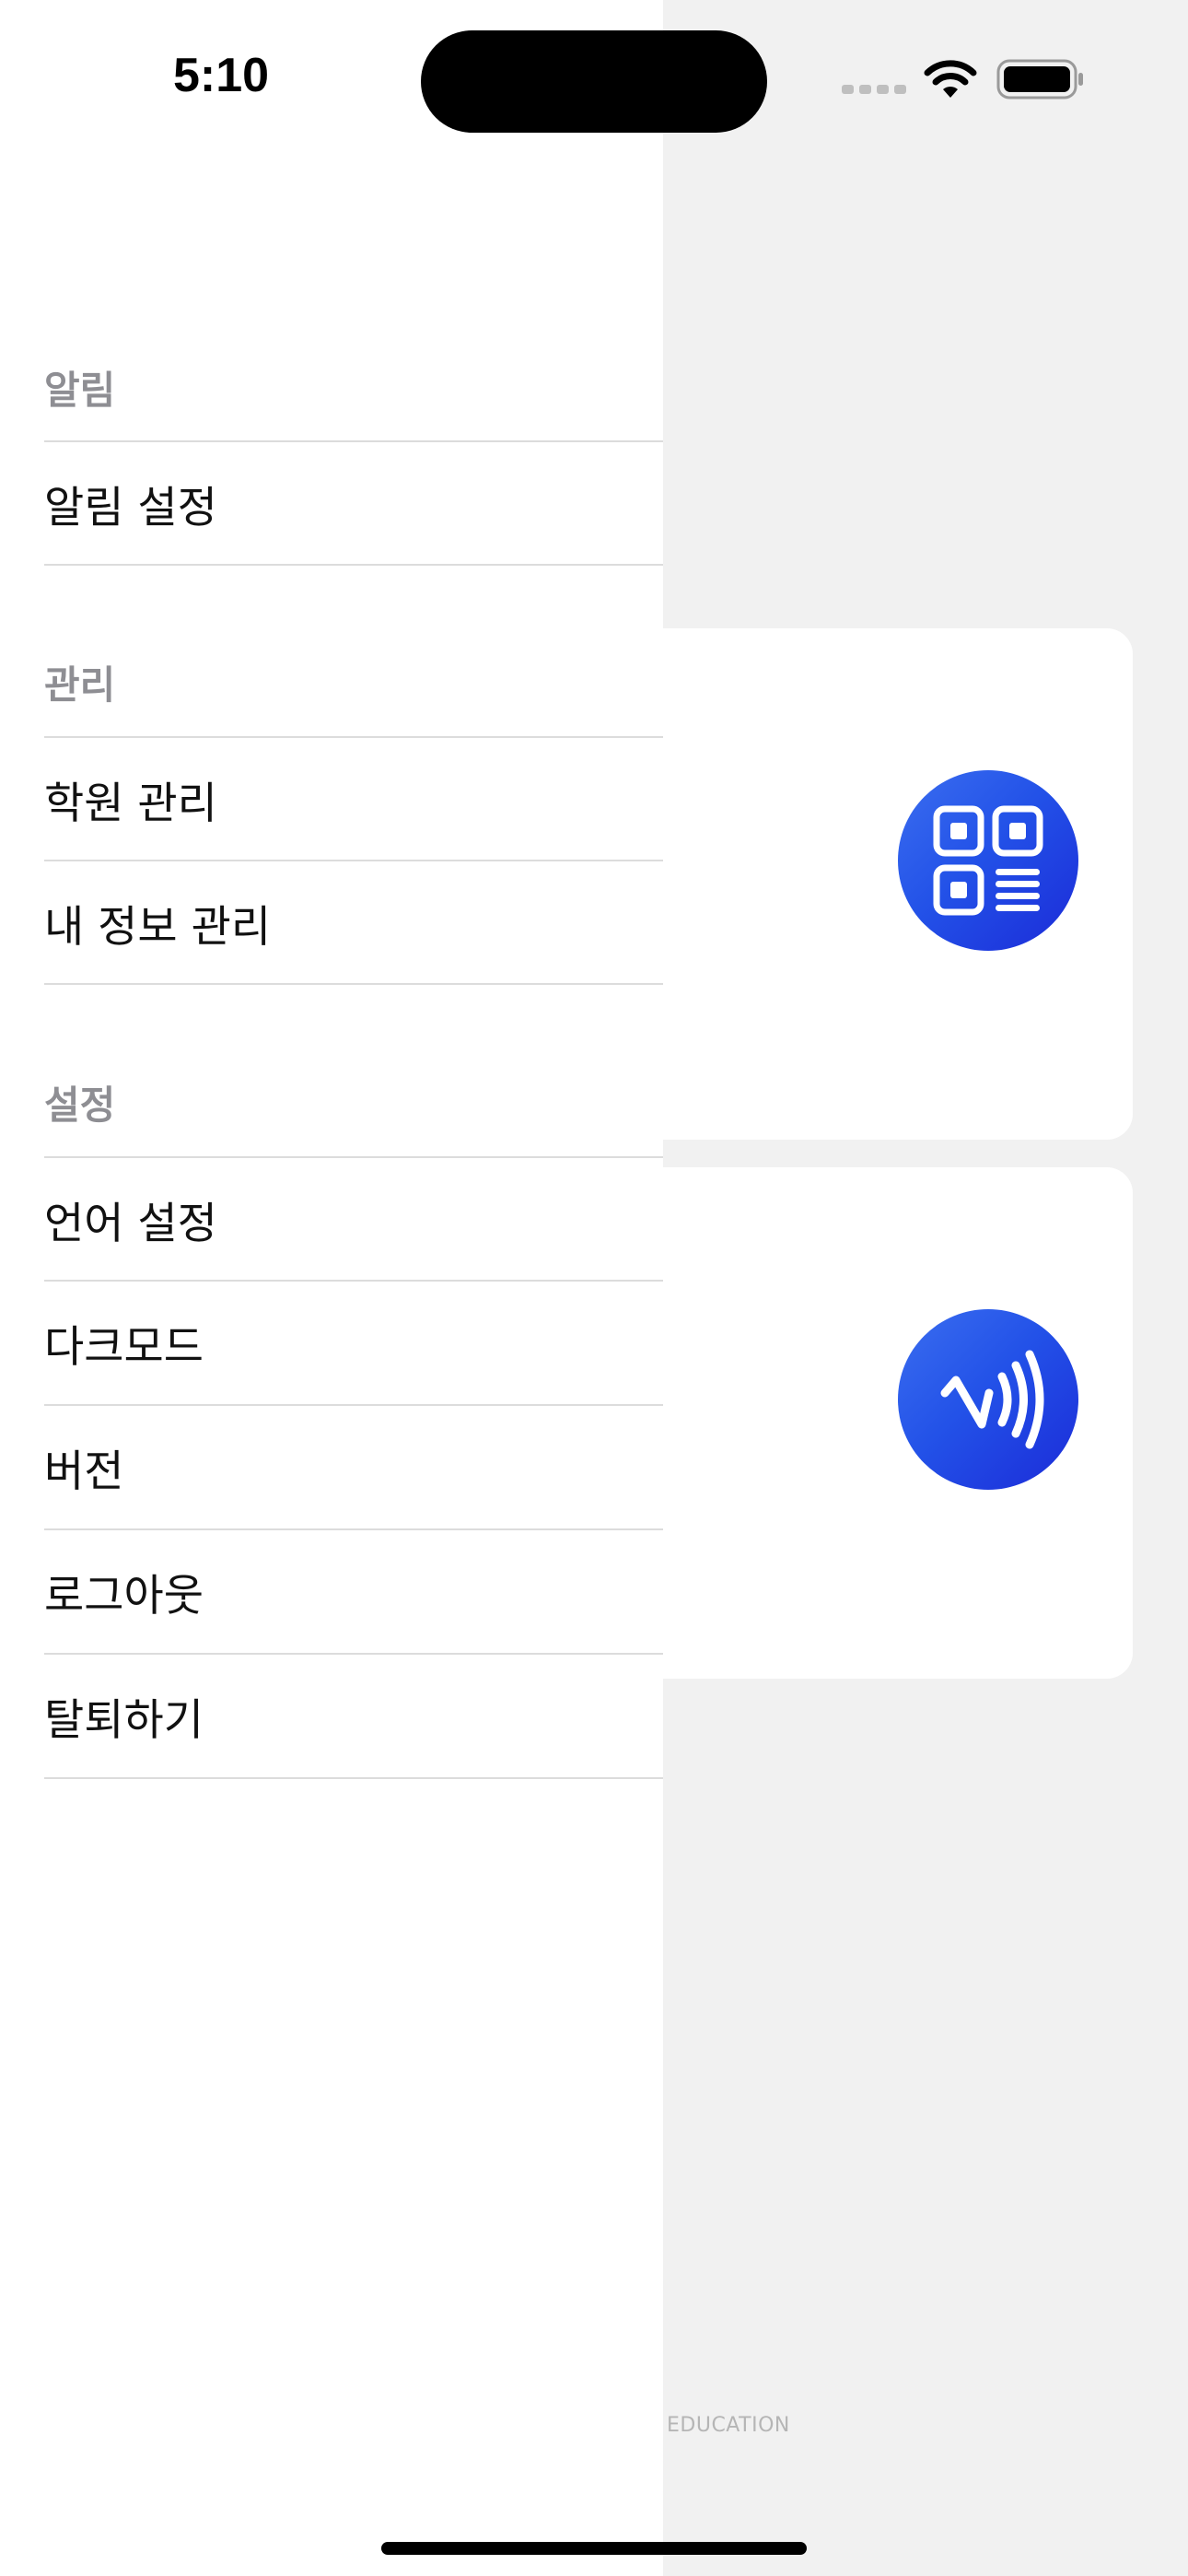  I want to click on battery-icon, so click(1039, 79).